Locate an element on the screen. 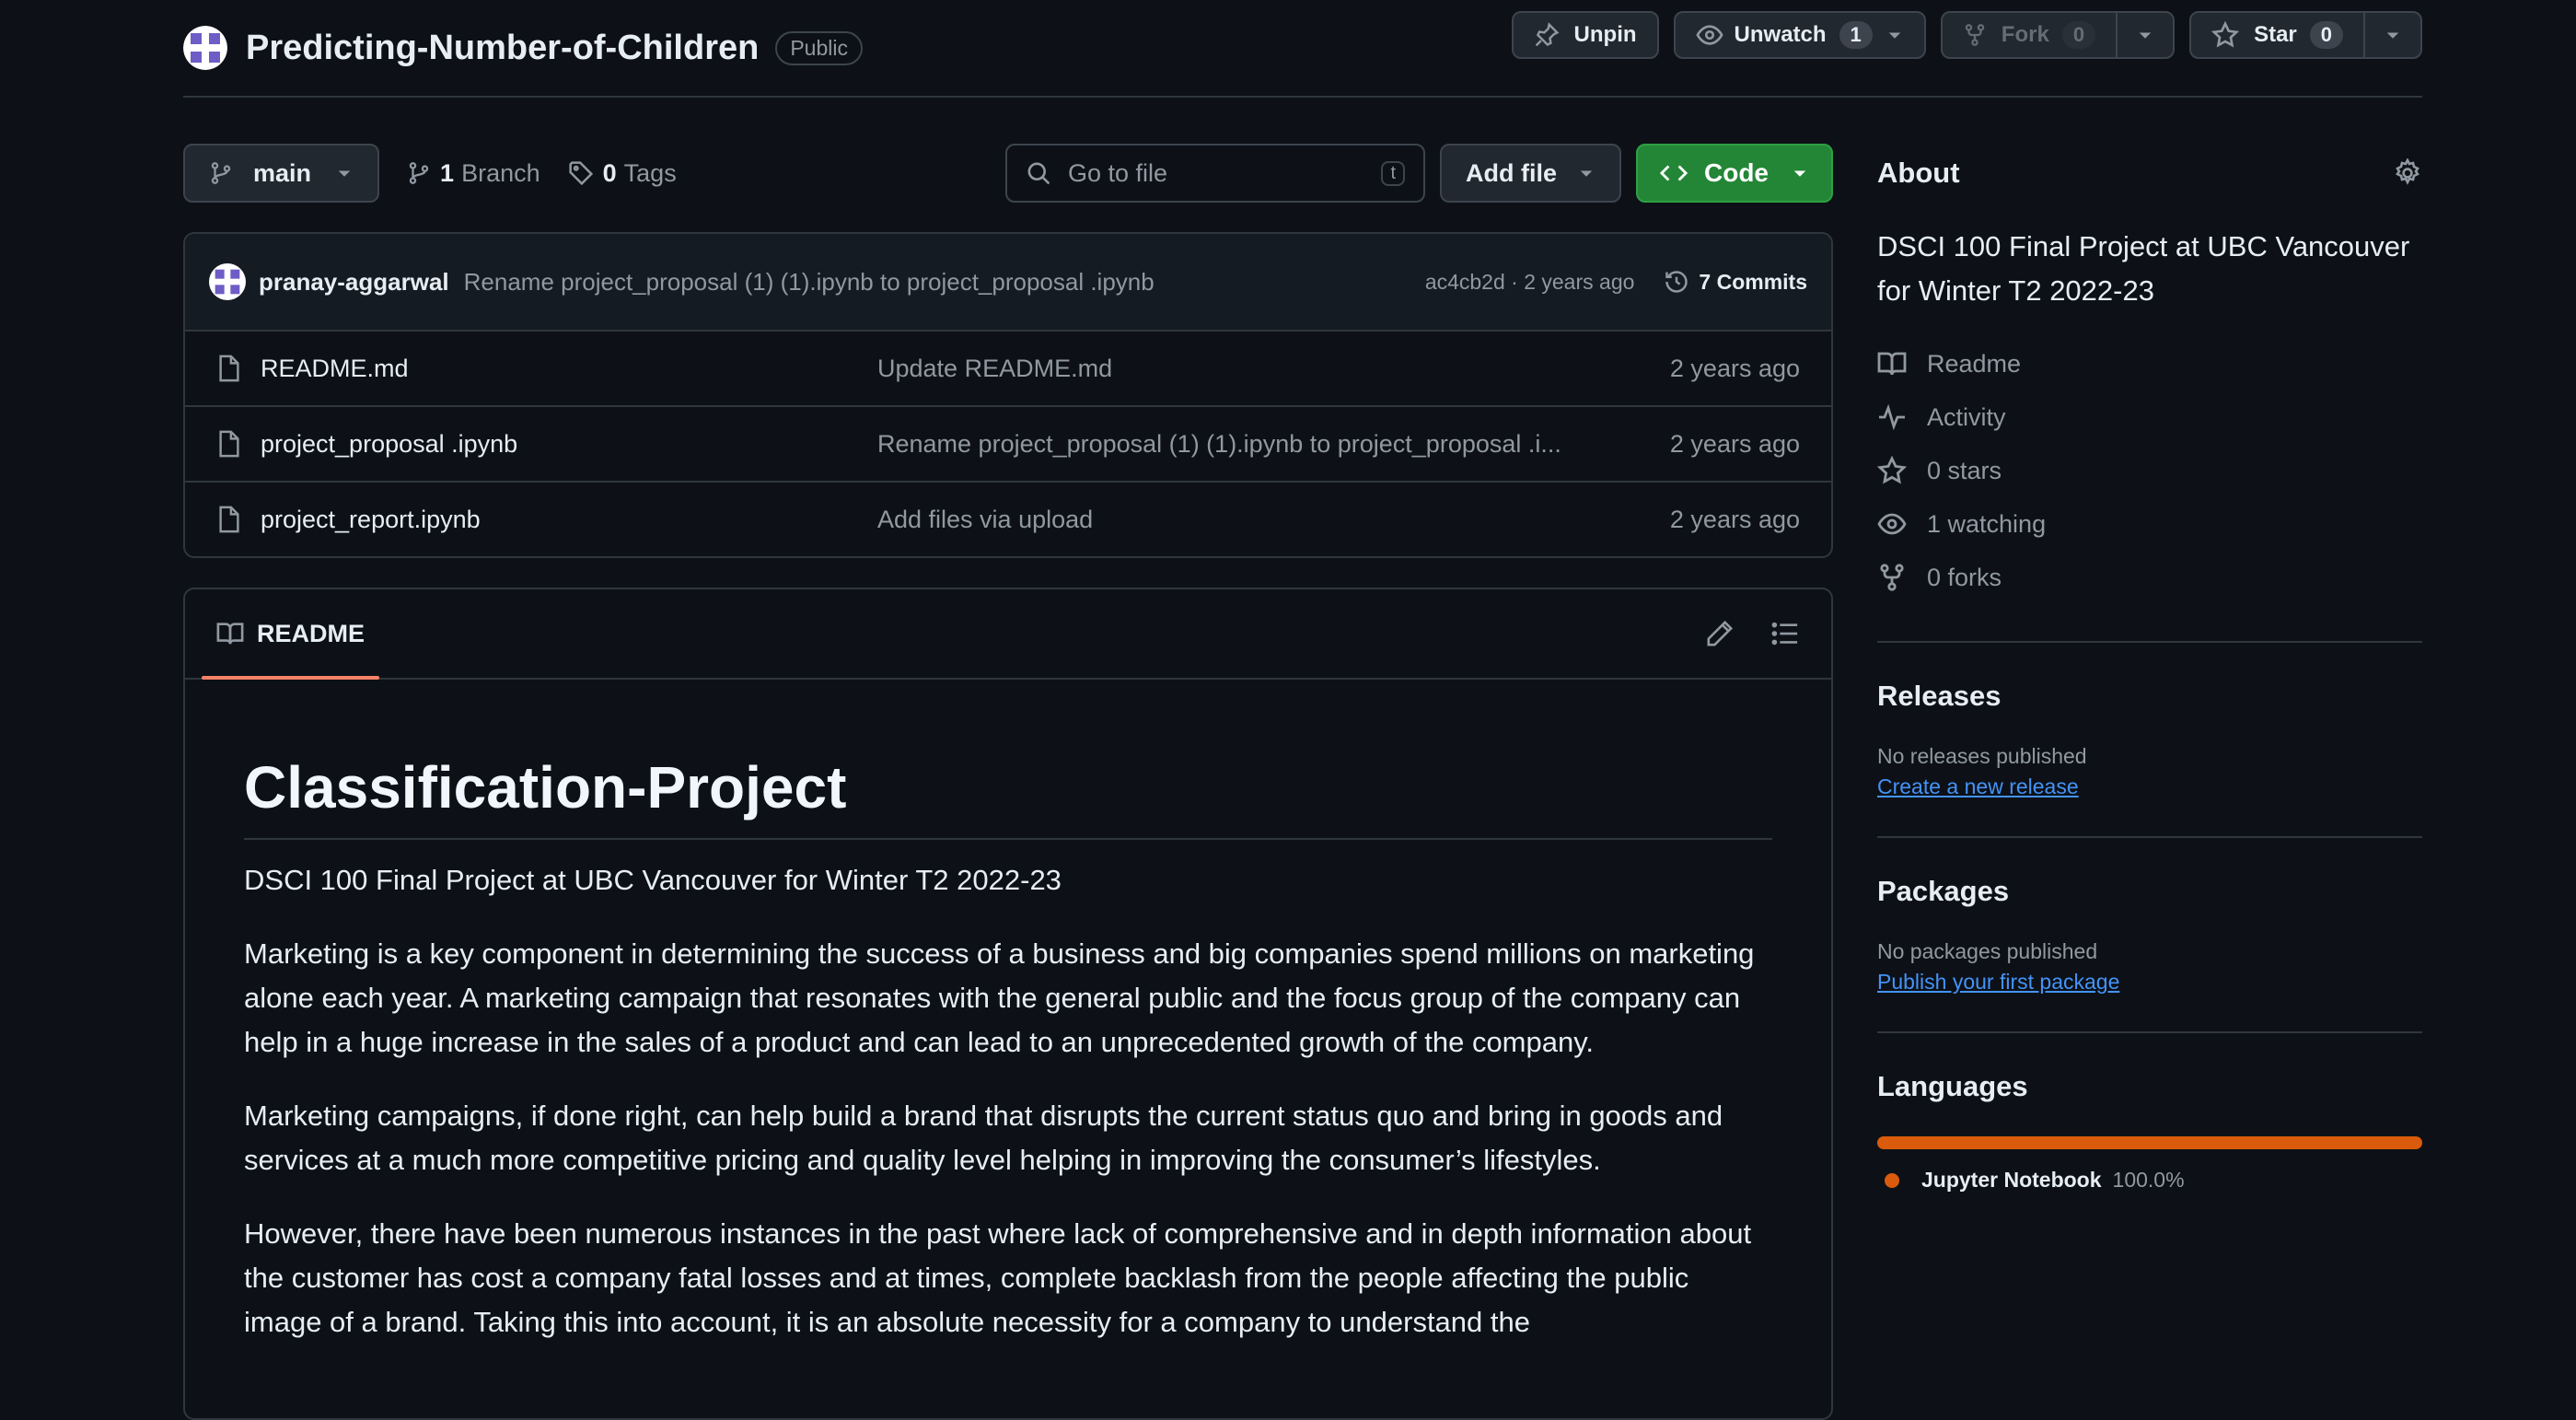  star-label: Star is located at coordinates (2275, 34).